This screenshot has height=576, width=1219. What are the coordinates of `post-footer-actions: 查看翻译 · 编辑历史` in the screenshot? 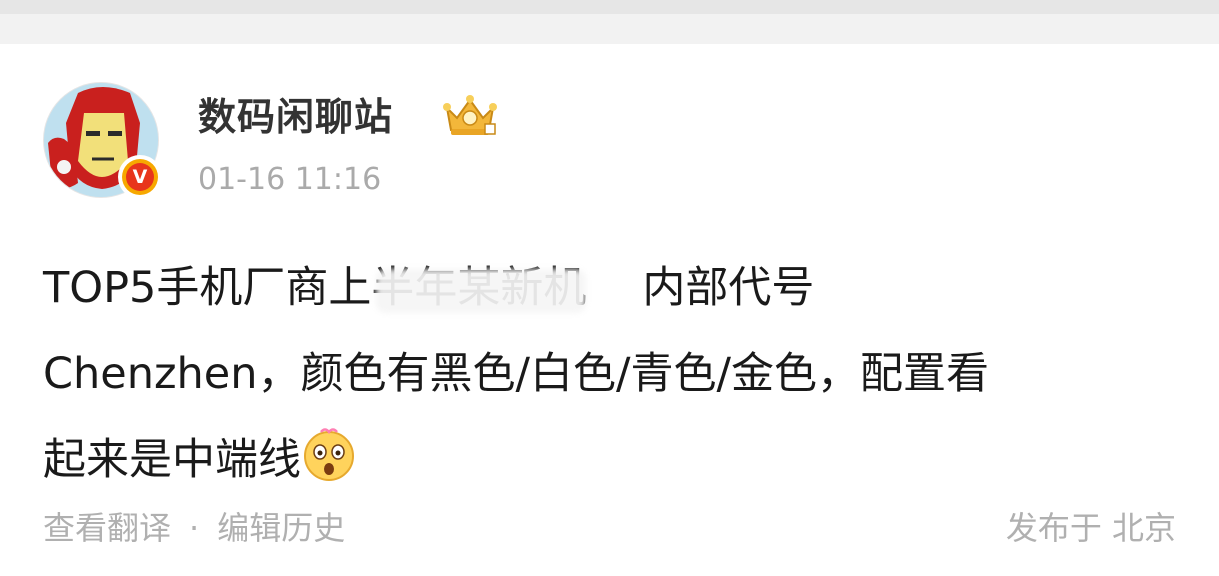 It's located at (194, 528).